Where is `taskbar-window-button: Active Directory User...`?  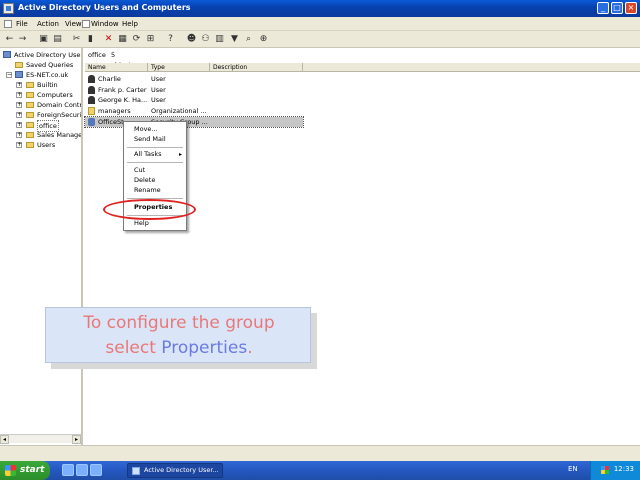
taskbar-window-button: Active Directory User... is located at coordinates (175, 470).